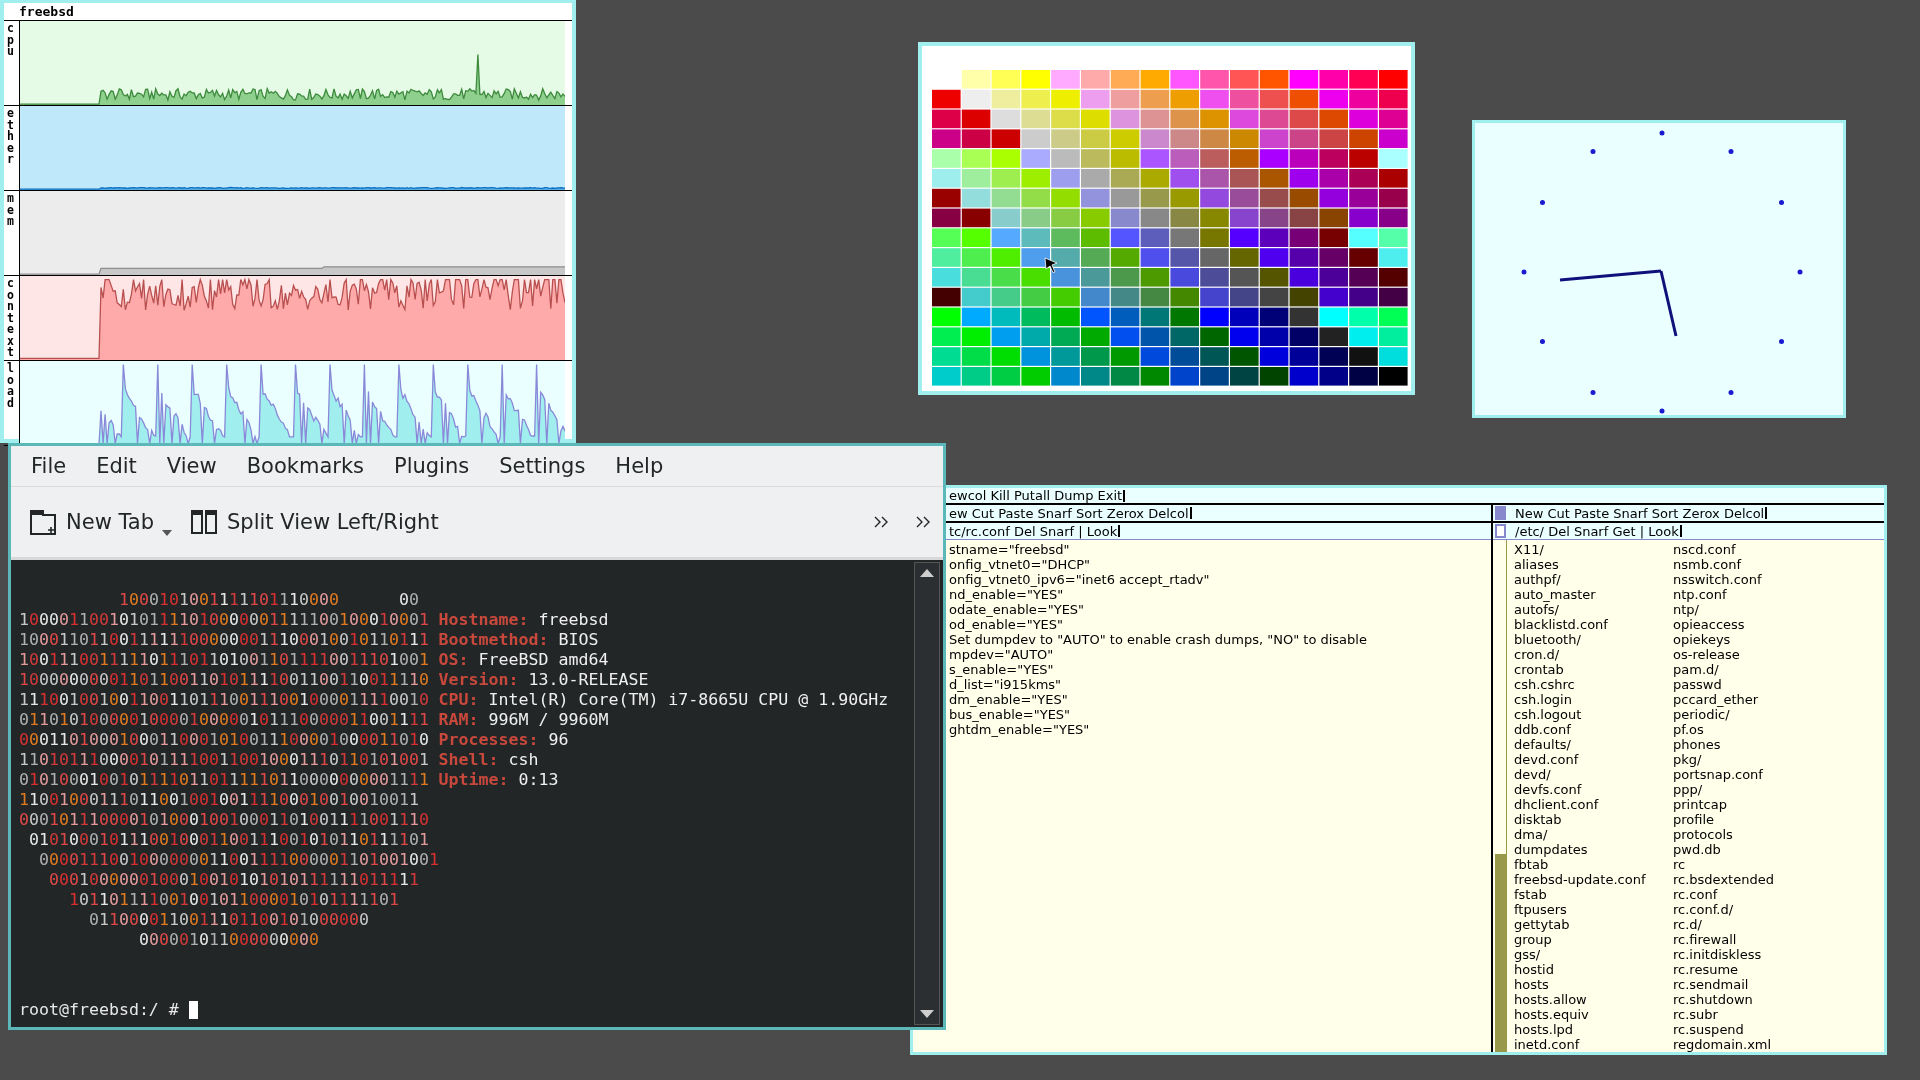 This screenshot has height=1080, width=1920. What do you see at coordinates (1593, 744) in the screenshot?
I see `file-entry: defaults/` at bounding box center [1593, 744].